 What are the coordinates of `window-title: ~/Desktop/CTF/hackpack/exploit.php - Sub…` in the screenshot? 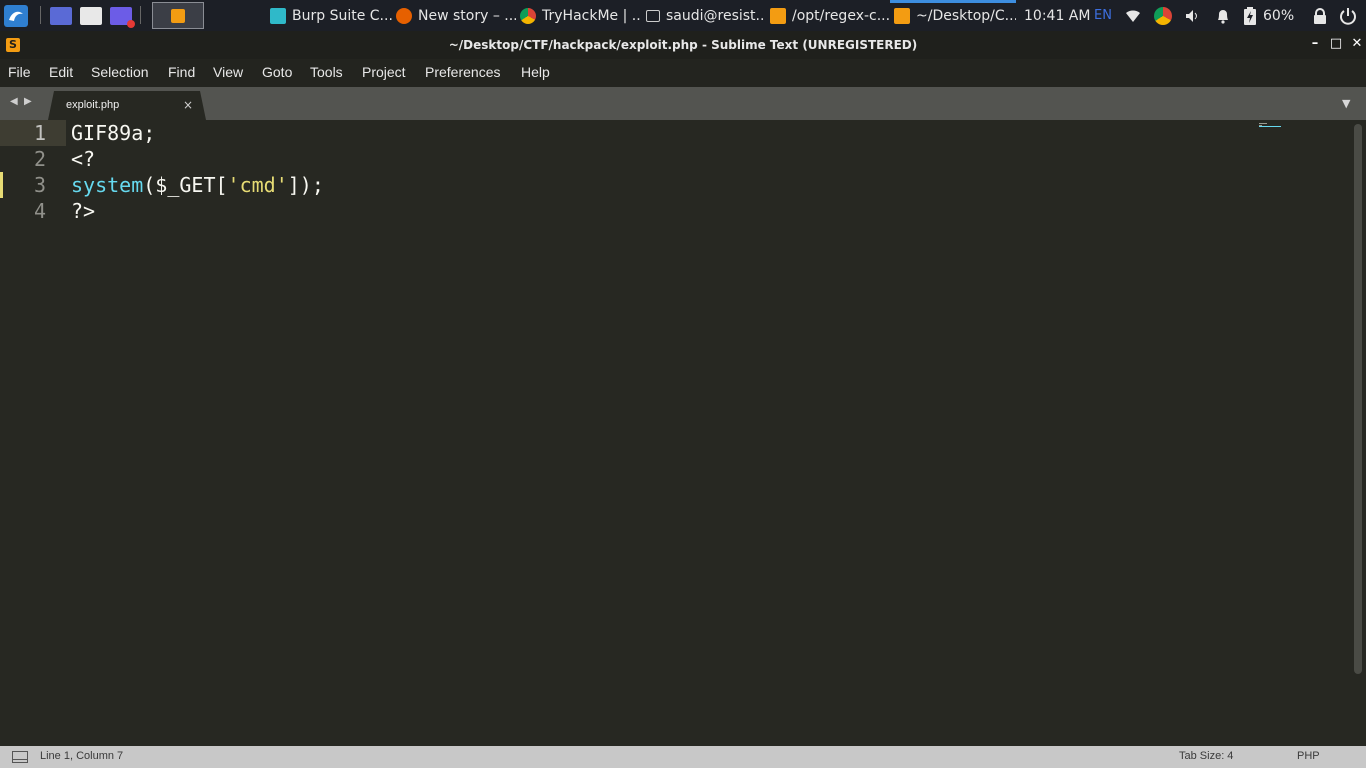 It's located at (683, 45).